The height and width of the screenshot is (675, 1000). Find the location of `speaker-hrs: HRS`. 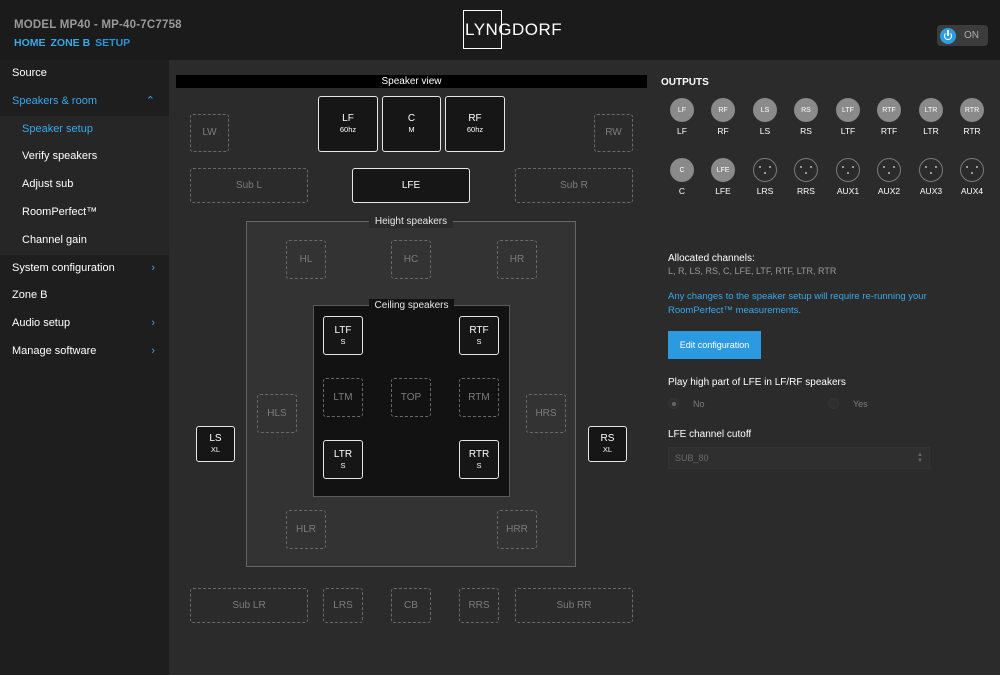

speaker-hrs: HRS is located at coordinates (546, 413).